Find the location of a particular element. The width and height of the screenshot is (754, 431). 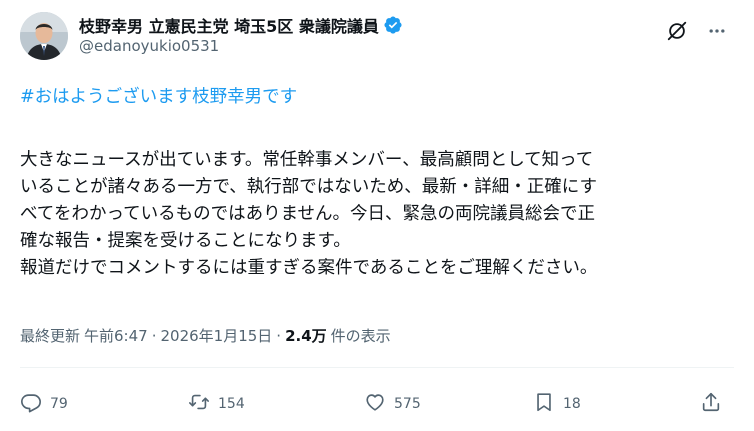

hashtag-link: #おはようございます枝野幸男です is located at coordinates (376, 97).